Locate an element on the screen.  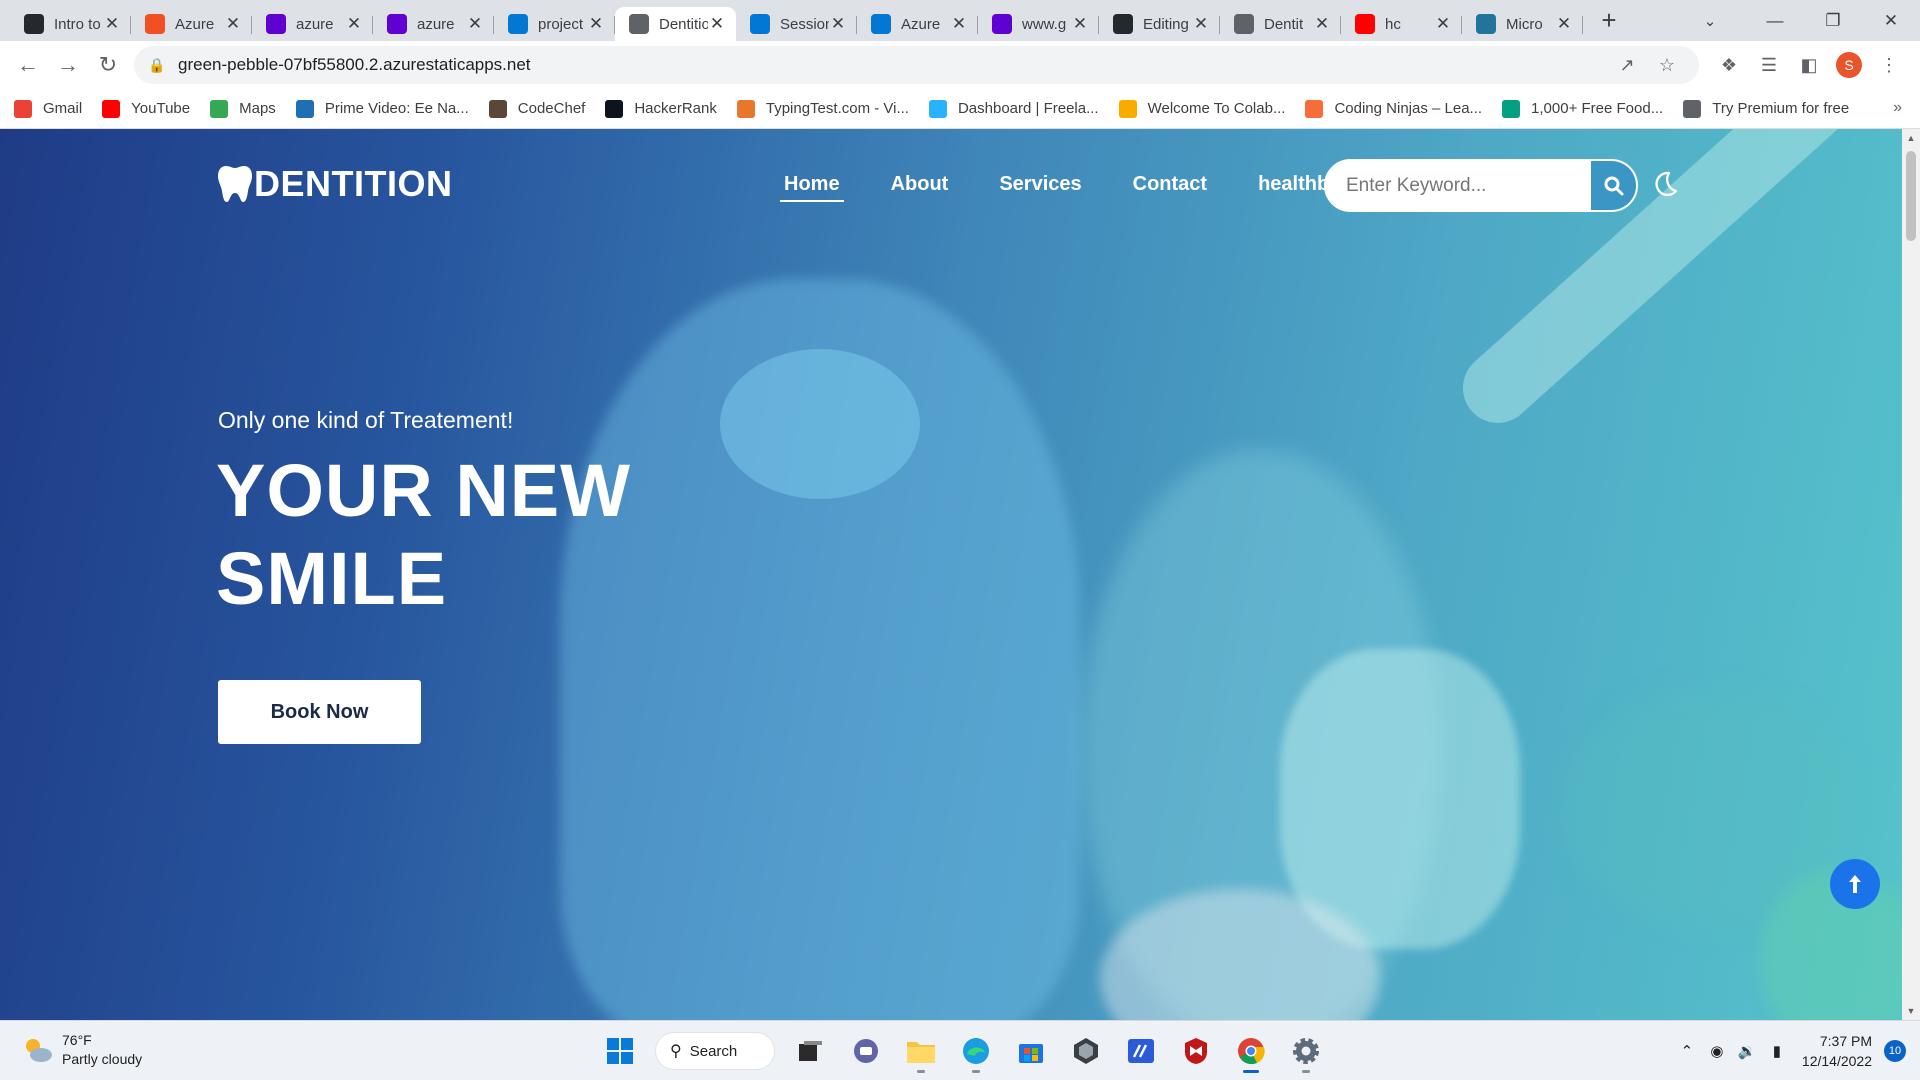
tab-search-icon: ⌄ is located at coordinates (1710, 20).